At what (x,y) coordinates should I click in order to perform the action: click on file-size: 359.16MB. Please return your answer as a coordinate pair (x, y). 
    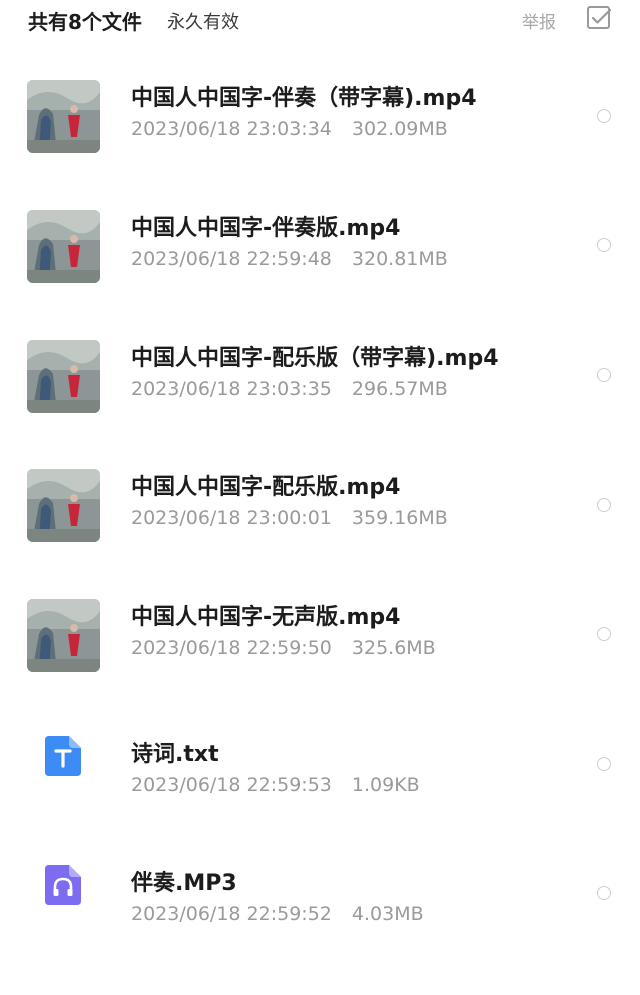
    Looking at the image, I should click on (399, 518).